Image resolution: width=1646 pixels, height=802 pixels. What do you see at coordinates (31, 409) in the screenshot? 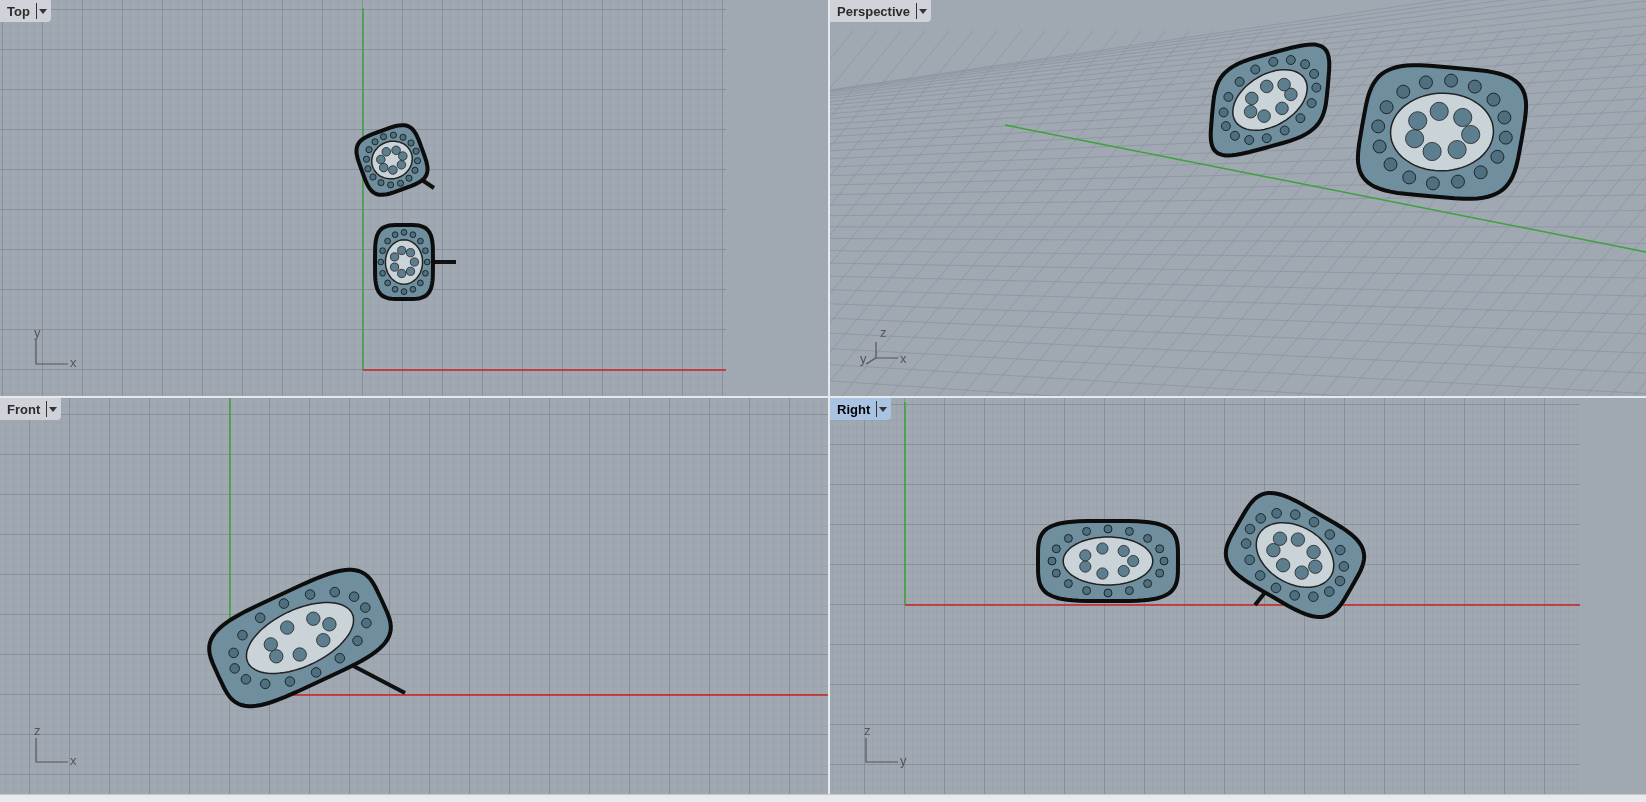
I see `viewport-tab: Front` at bounding box center [31, 409].